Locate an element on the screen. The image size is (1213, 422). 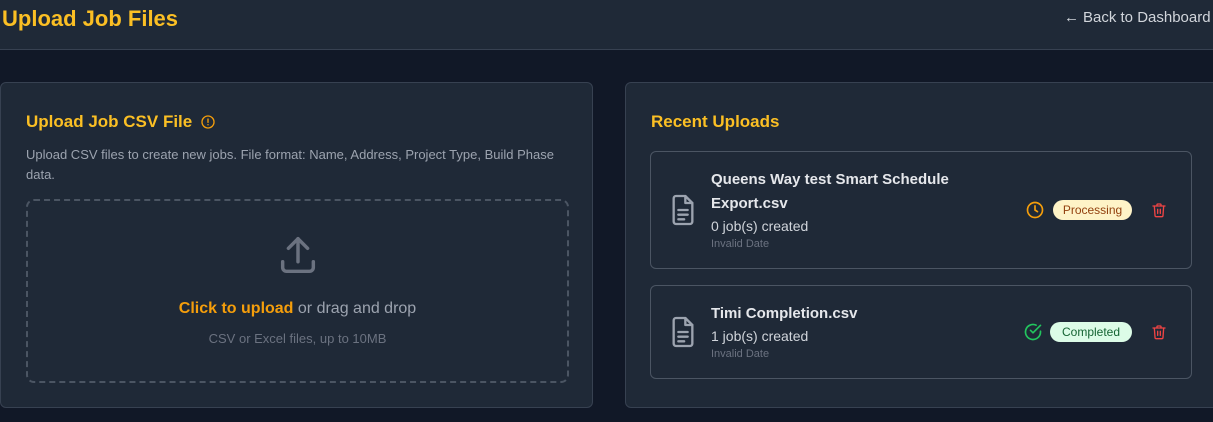
jobs-created: 1 job(s) created is located at coordinates (760, 336).